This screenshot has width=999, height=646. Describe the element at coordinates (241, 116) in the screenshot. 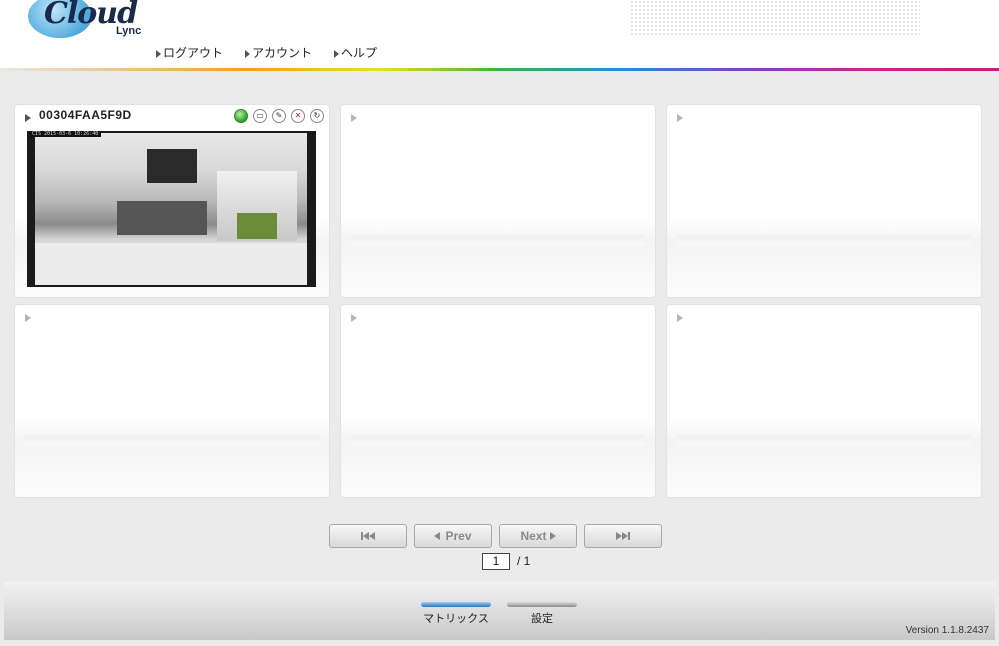

I see `status-online-icon` at that location.